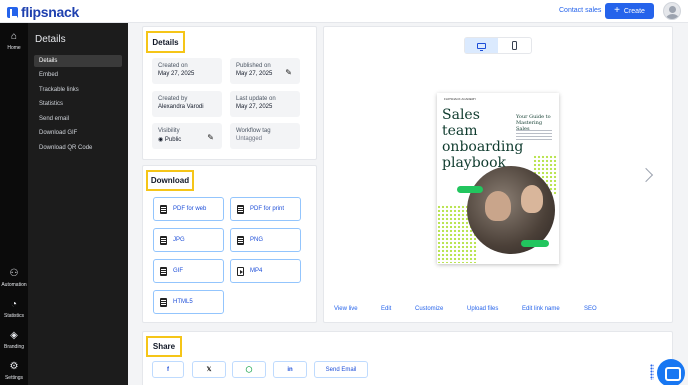 Image resolution: width=688 pixels, height=385 pixels. Describe the element at coordinates (288, 72) in the screenshot. I see `edit-published-icon: ✎` at that location.